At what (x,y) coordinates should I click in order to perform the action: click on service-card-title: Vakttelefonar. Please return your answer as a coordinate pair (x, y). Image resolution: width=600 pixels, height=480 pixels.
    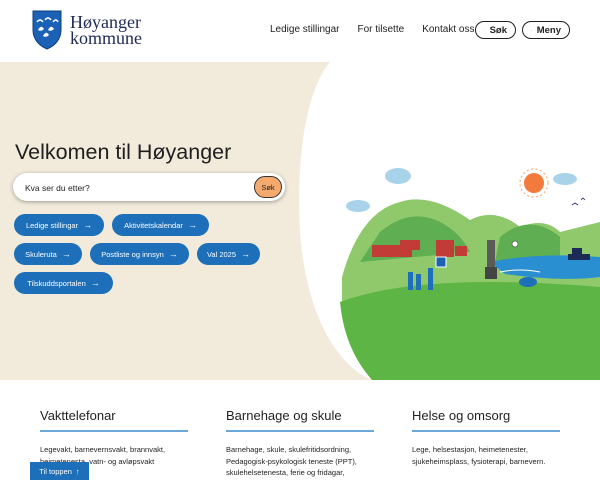
    Looking at the image, I should click on (78, 415).